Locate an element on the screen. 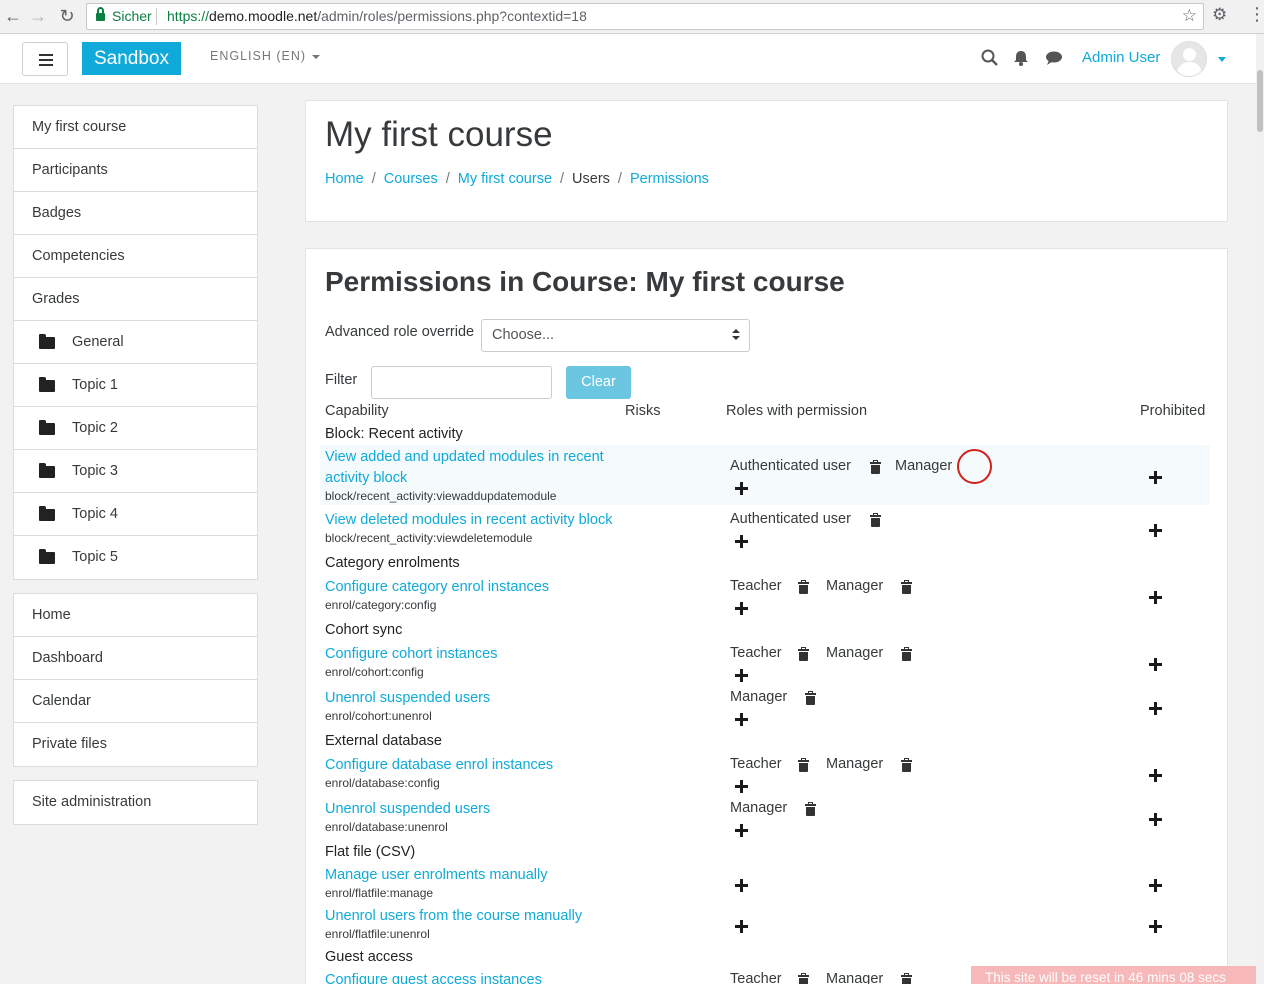 This screenshot has width=1264, height=984. language-menu: ENGLISH (EN) is located at coordinates (265, 56).